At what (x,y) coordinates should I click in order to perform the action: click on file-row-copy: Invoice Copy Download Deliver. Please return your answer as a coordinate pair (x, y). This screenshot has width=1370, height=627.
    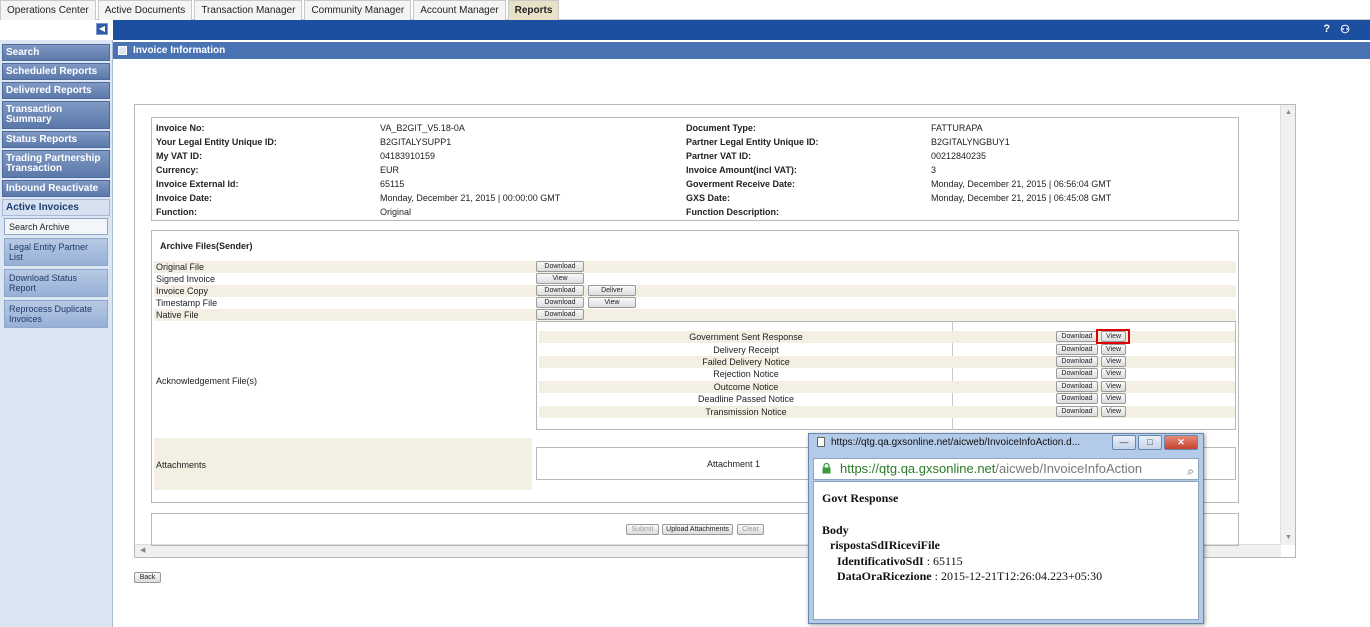
    Looking at the image, I should click on (695, 291).